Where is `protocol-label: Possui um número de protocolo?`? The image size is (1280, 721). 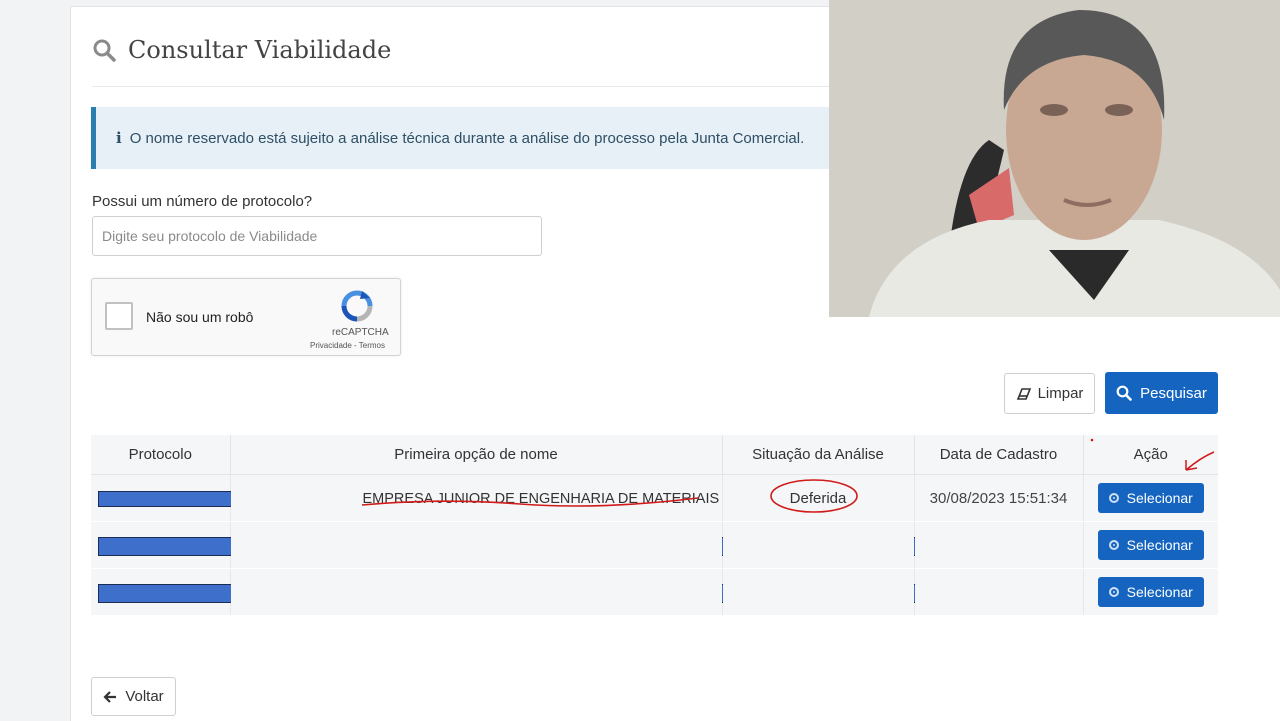 protocol-label: Possui um número de protocolo? is located at coordinates (202, 201).